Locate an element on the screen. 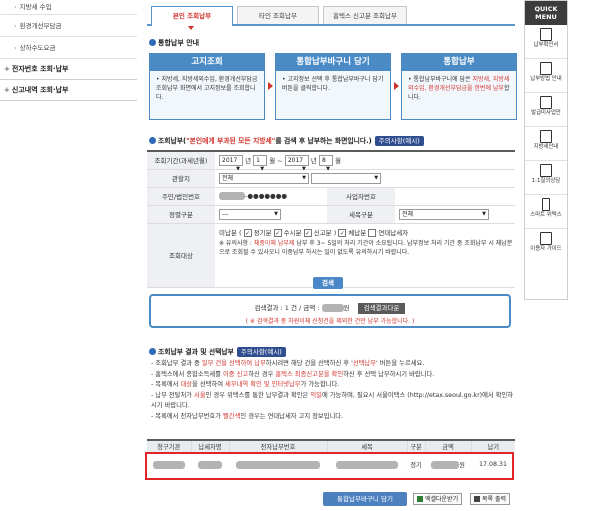 The width and height of the screenshot is (600, 511). bizno-label: 사업자번호 is located at coordinates (361, 196).